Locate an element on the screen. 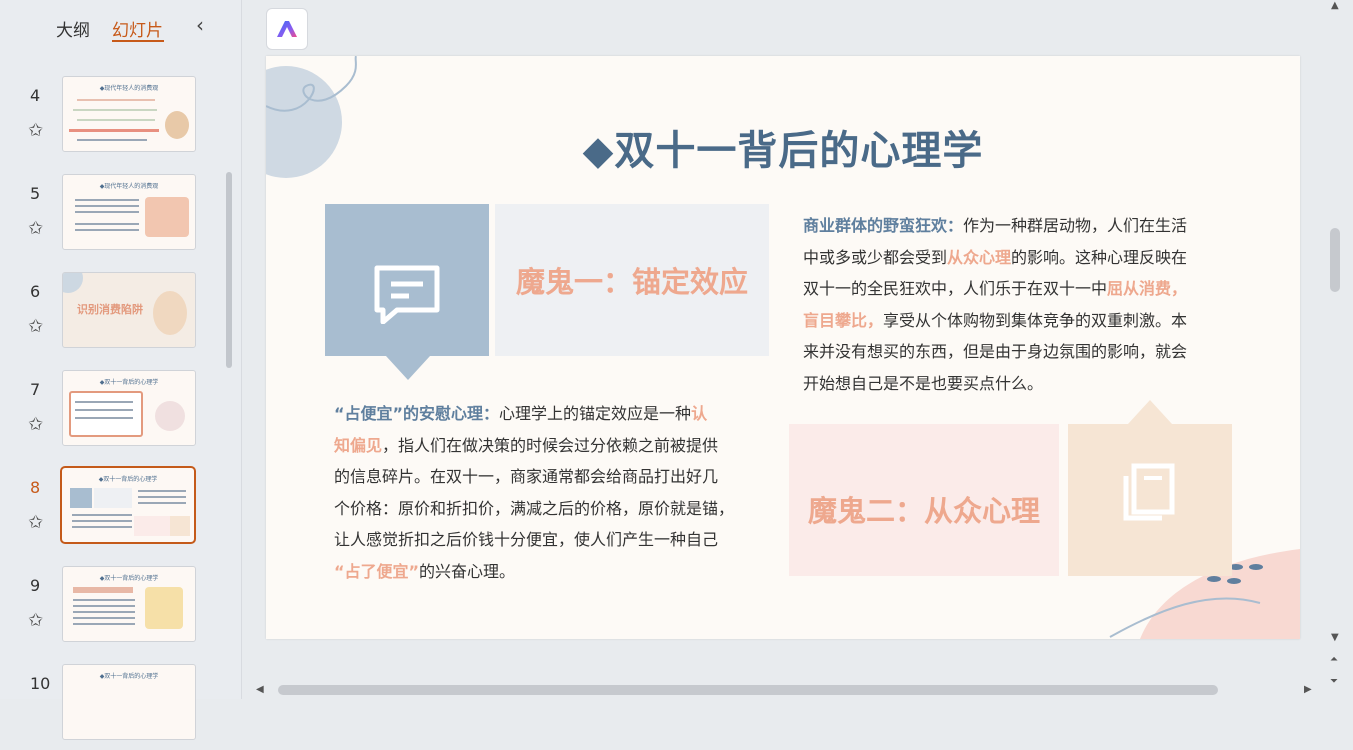 The width and height of the screenshot is (1353, 750). tab-outline: 大纲 is located at coordinates (73, 28).